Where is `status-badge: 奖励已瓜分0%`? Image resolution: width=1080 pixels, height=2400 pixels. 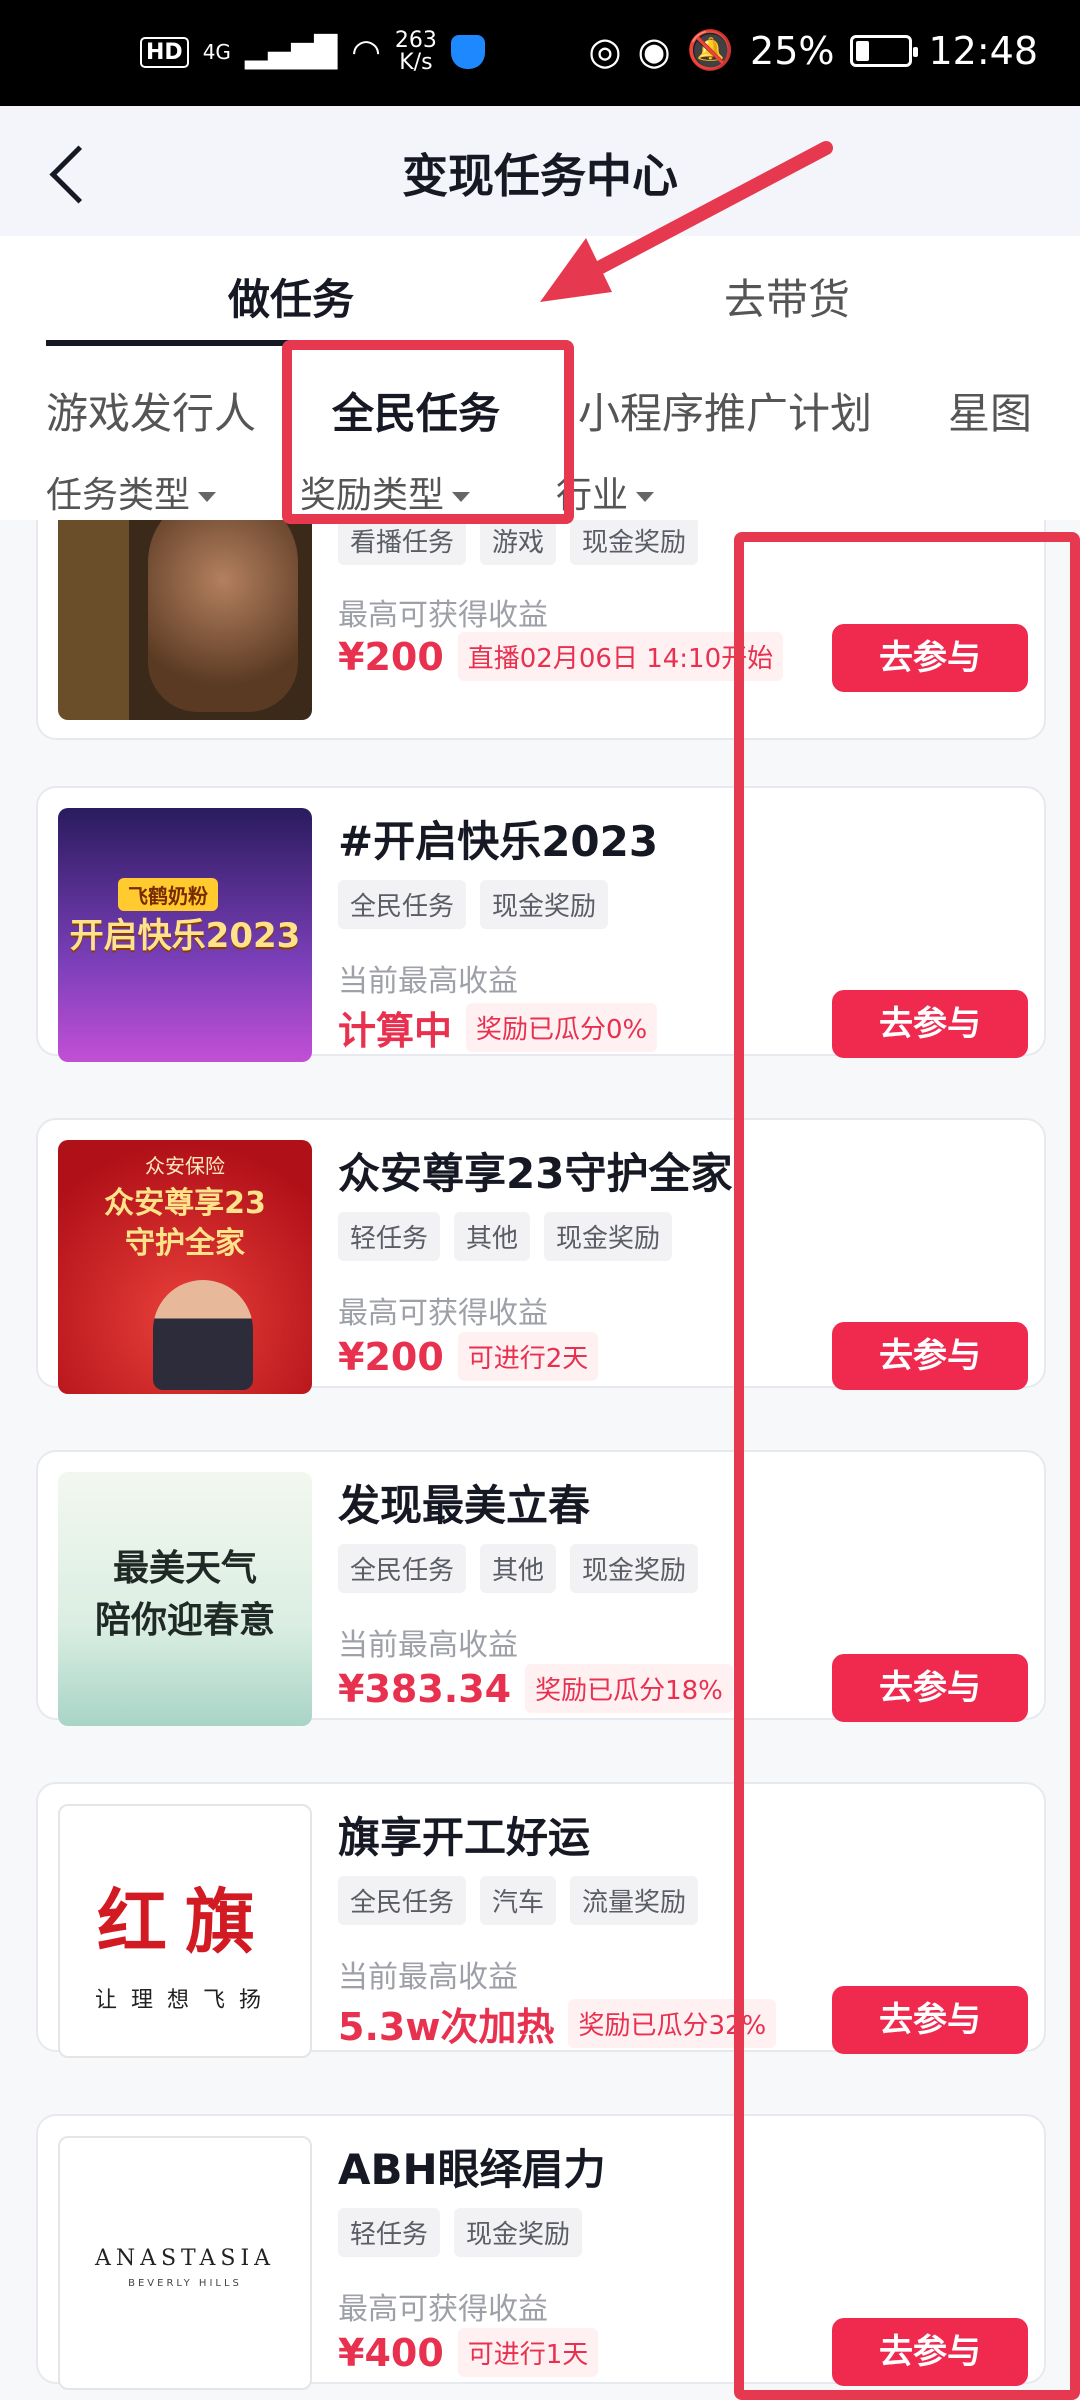 status-badge: 奖励已瓜分0% is located at coordinates (562, 1027).